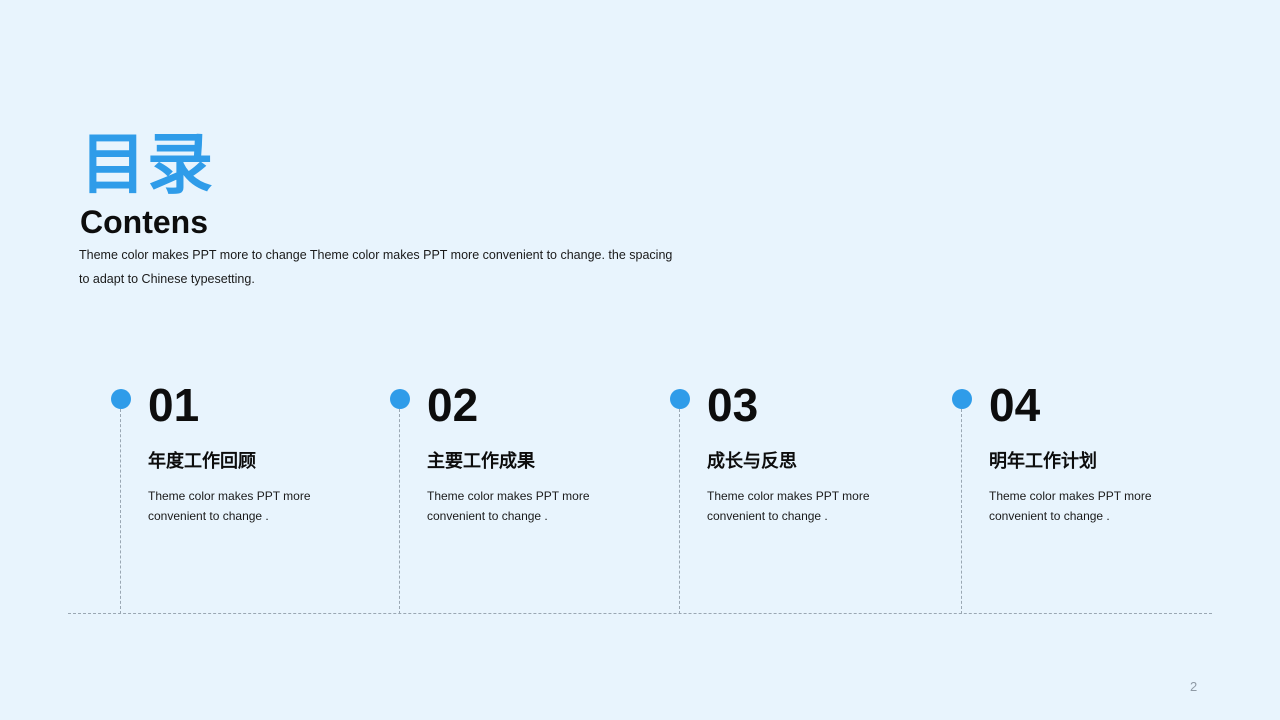 The width and height of the screenshot is (1280, 720). I want to click on item-number: 02, so click(453, 405).